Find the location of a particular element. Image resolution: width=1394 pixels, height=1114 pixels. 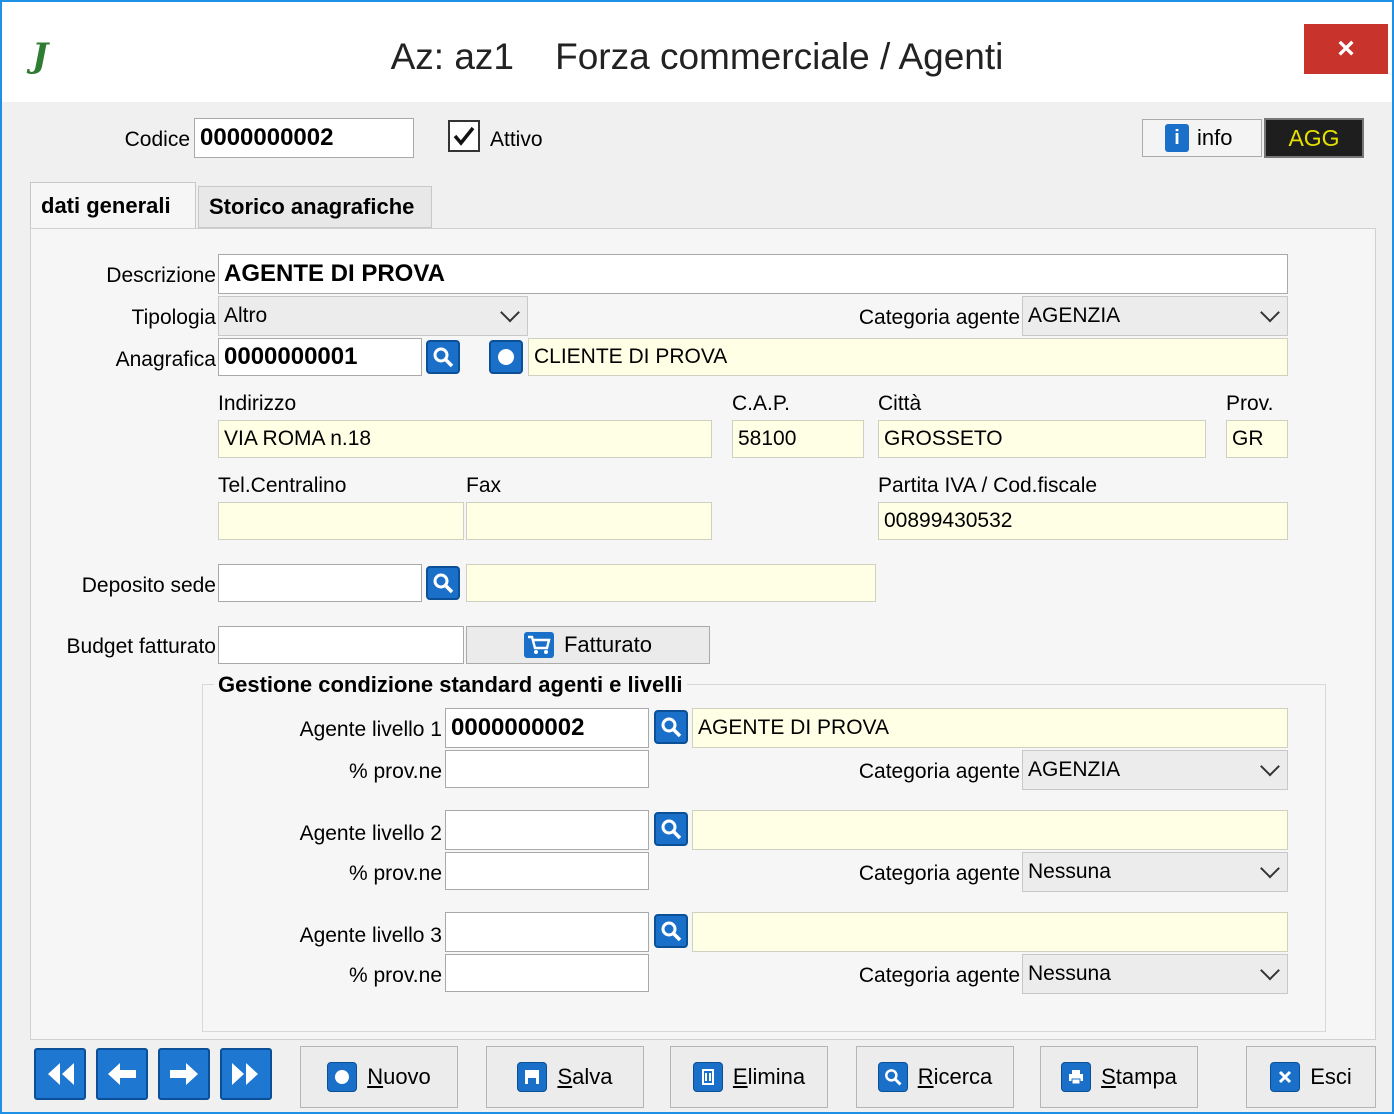

categoria-agente-2-label: Categoria agente is located at coordinates (939, 873).